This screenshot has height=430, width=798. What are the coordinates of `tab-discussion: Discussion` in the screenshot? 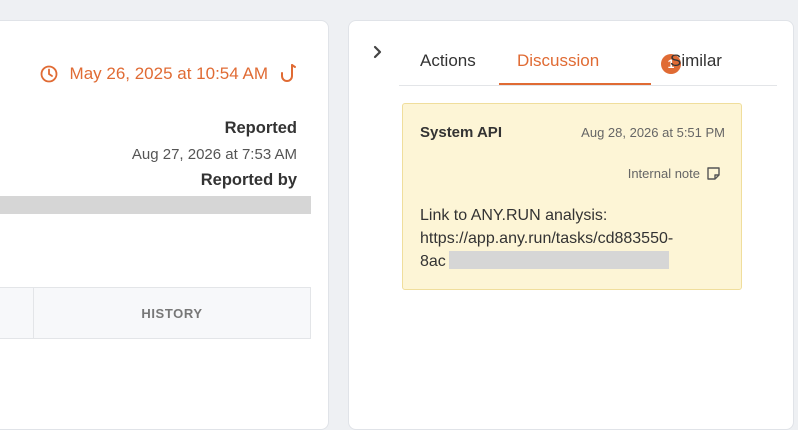 It's located at (558, 61).